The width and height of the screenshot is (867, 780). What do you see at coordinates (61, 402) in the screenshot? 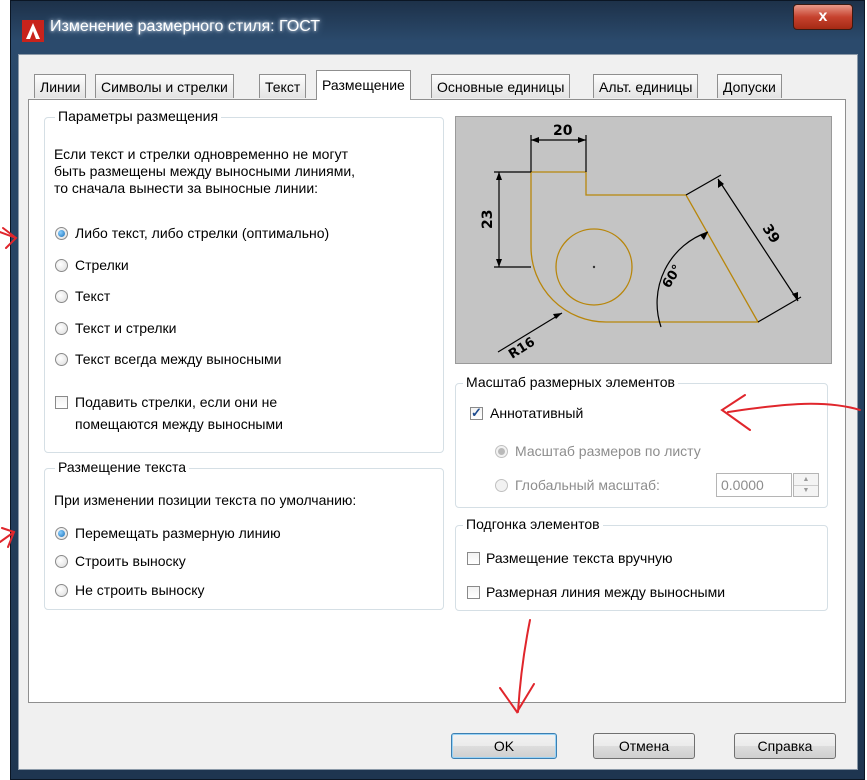
I see `suppress-arrows-checkbox` at bounding box center [61, 402].